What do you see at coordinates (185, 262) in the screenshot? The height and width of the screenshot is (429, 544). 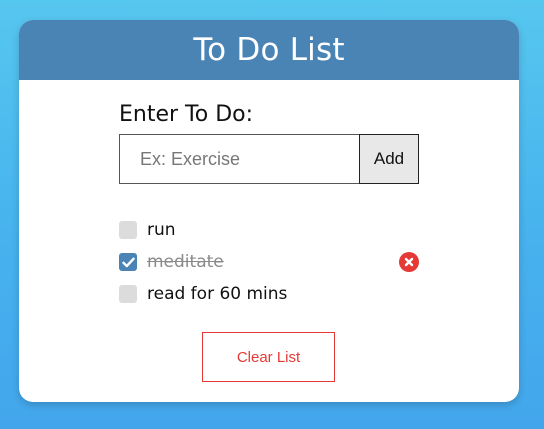 I see `todo-text: meditate` at bounding box center [185, 262].